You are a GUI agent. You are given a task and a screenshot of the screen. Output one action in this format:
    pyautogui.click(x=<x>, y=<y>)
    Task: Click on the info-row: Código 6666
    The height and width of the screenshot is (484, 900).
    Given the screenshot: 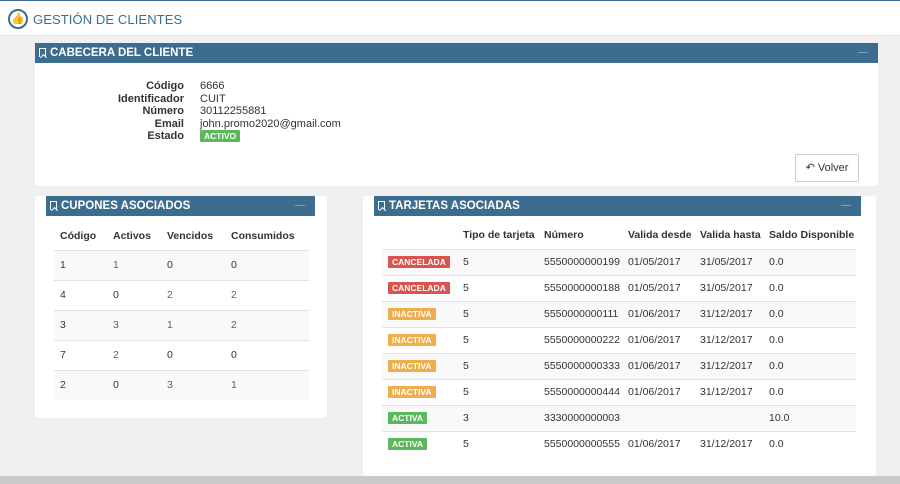 What is the action you would take?
    pyautogui.click(x=215, y=86)
    